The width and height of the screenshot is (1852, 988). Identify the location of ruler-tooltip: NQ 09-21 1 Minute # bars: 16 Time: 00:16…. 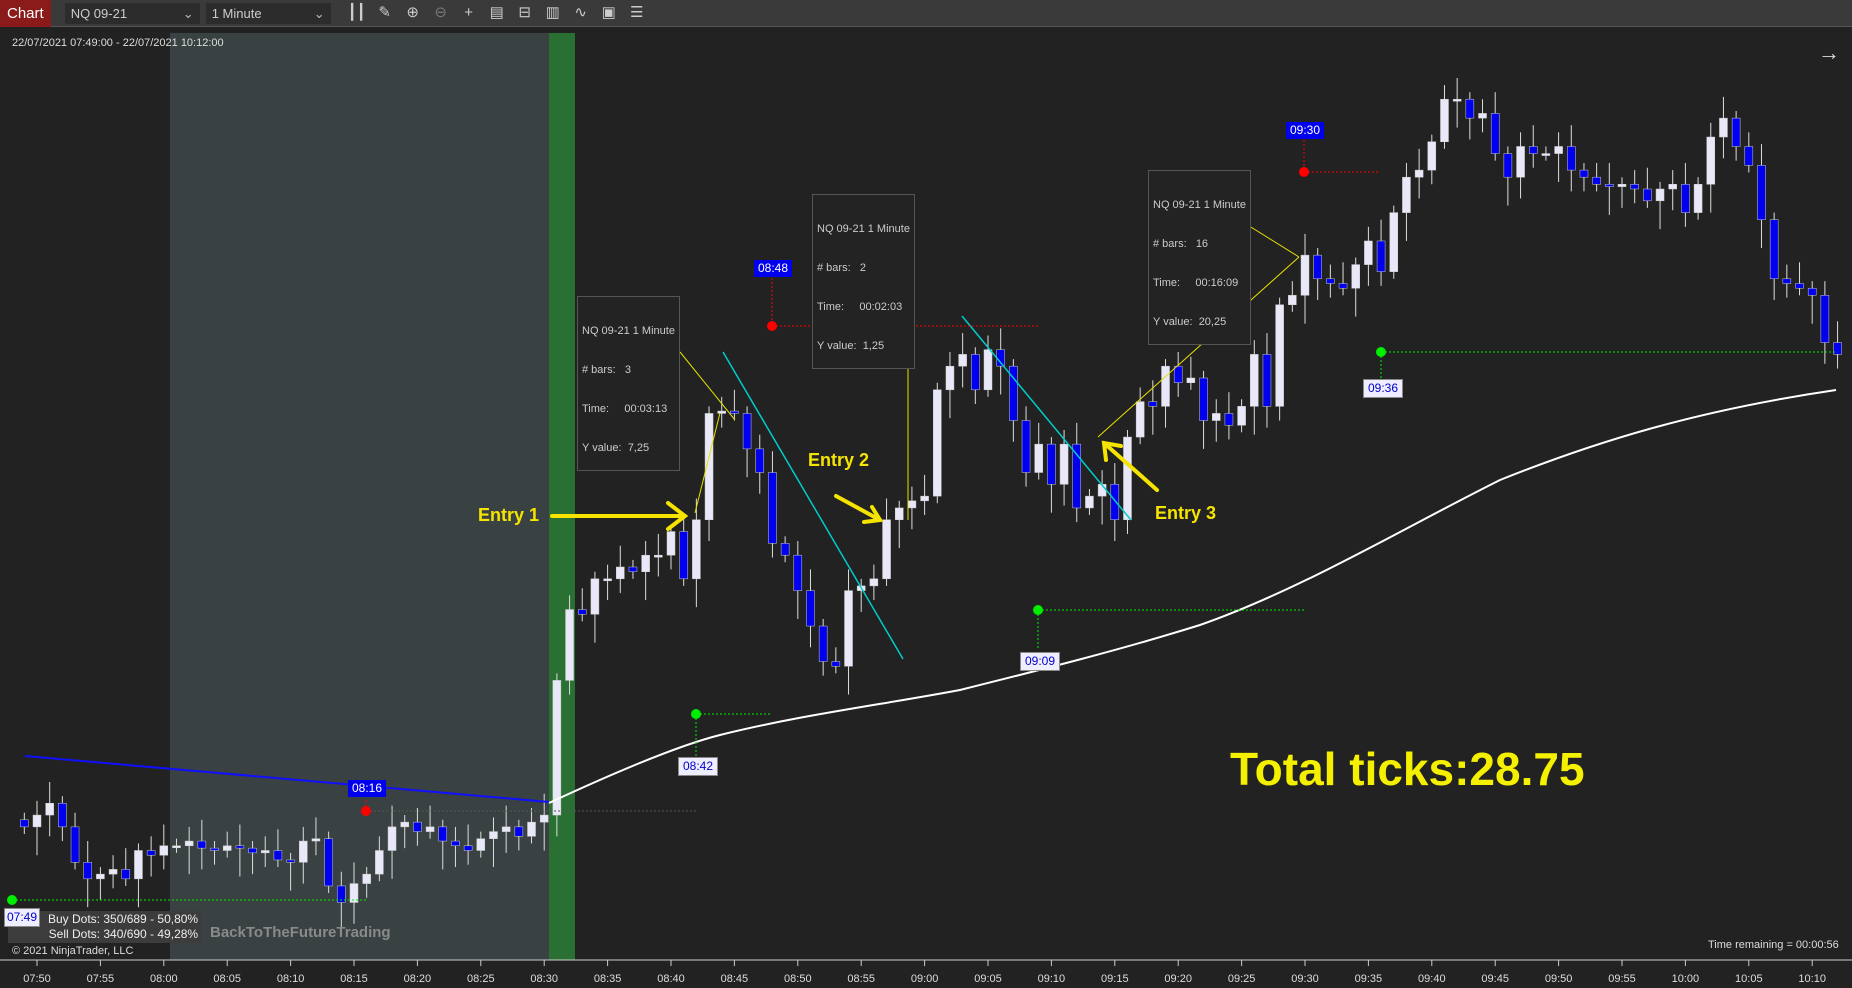
(1199, 257).